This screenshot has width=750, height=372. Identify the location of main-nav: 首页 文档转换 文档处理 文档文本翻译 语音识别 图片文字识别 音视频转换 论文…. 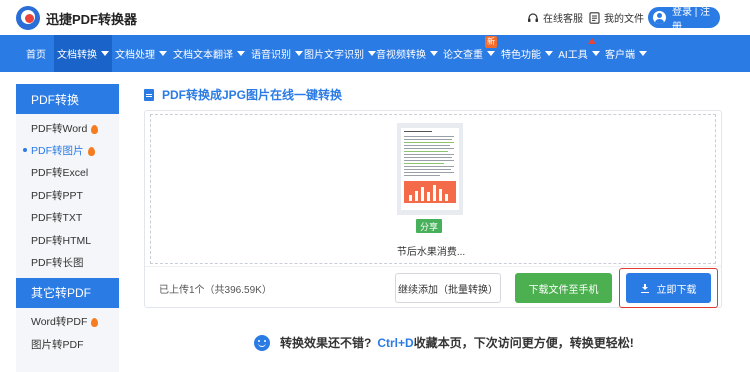
(375, 53).